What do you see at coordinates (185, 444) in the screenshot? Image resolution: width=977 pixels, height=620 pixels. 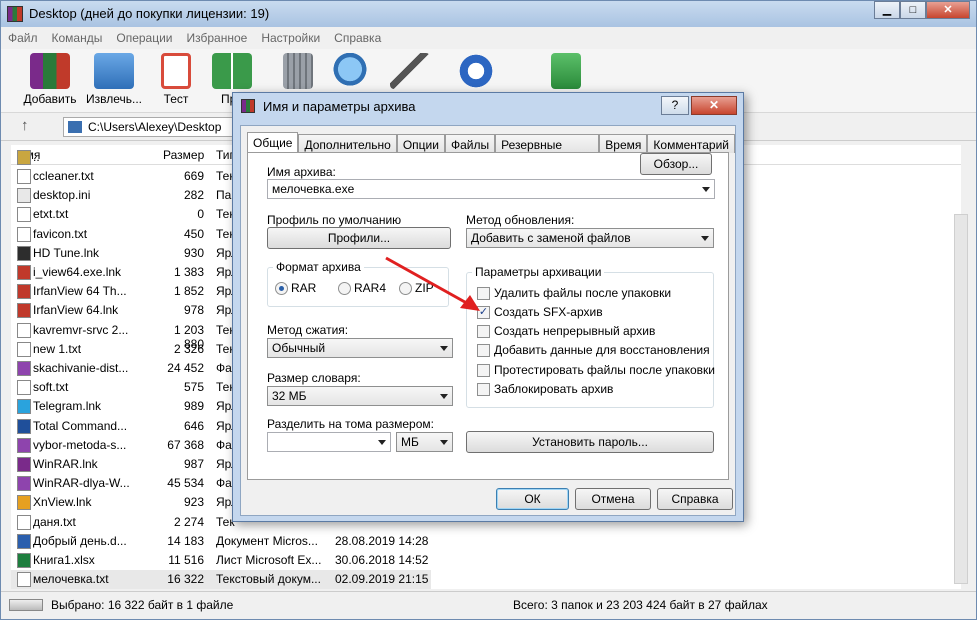 I see `file-size: 67 368` at bounding box center [185, 444].